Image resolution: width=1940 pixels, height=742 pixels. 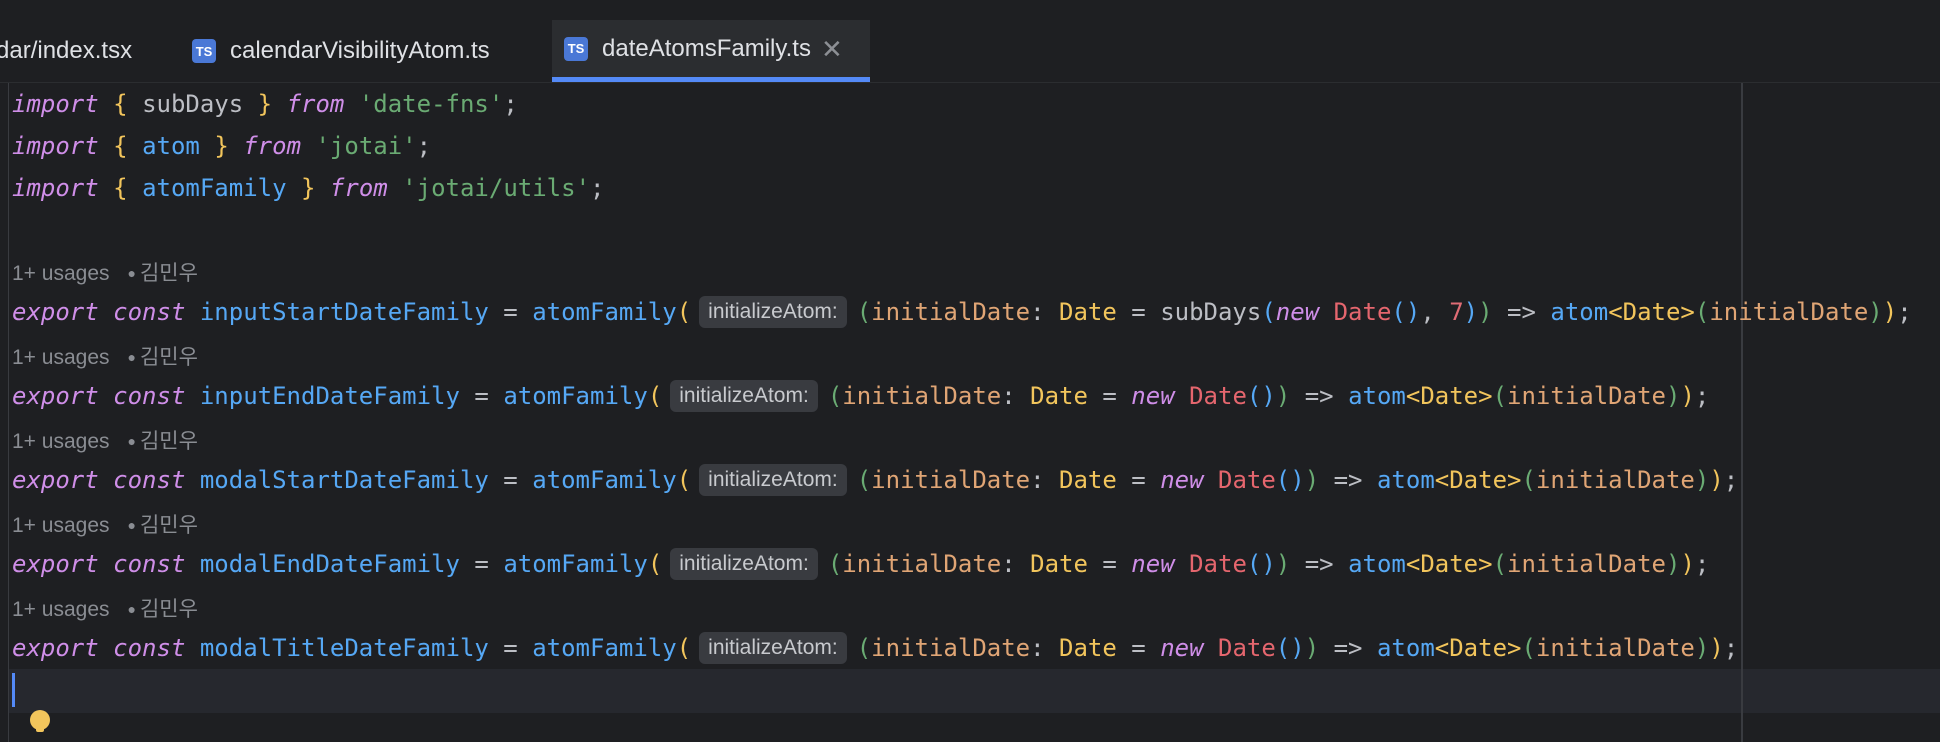 I want to click on lightbulb-icon, so click(x=40, y=721).